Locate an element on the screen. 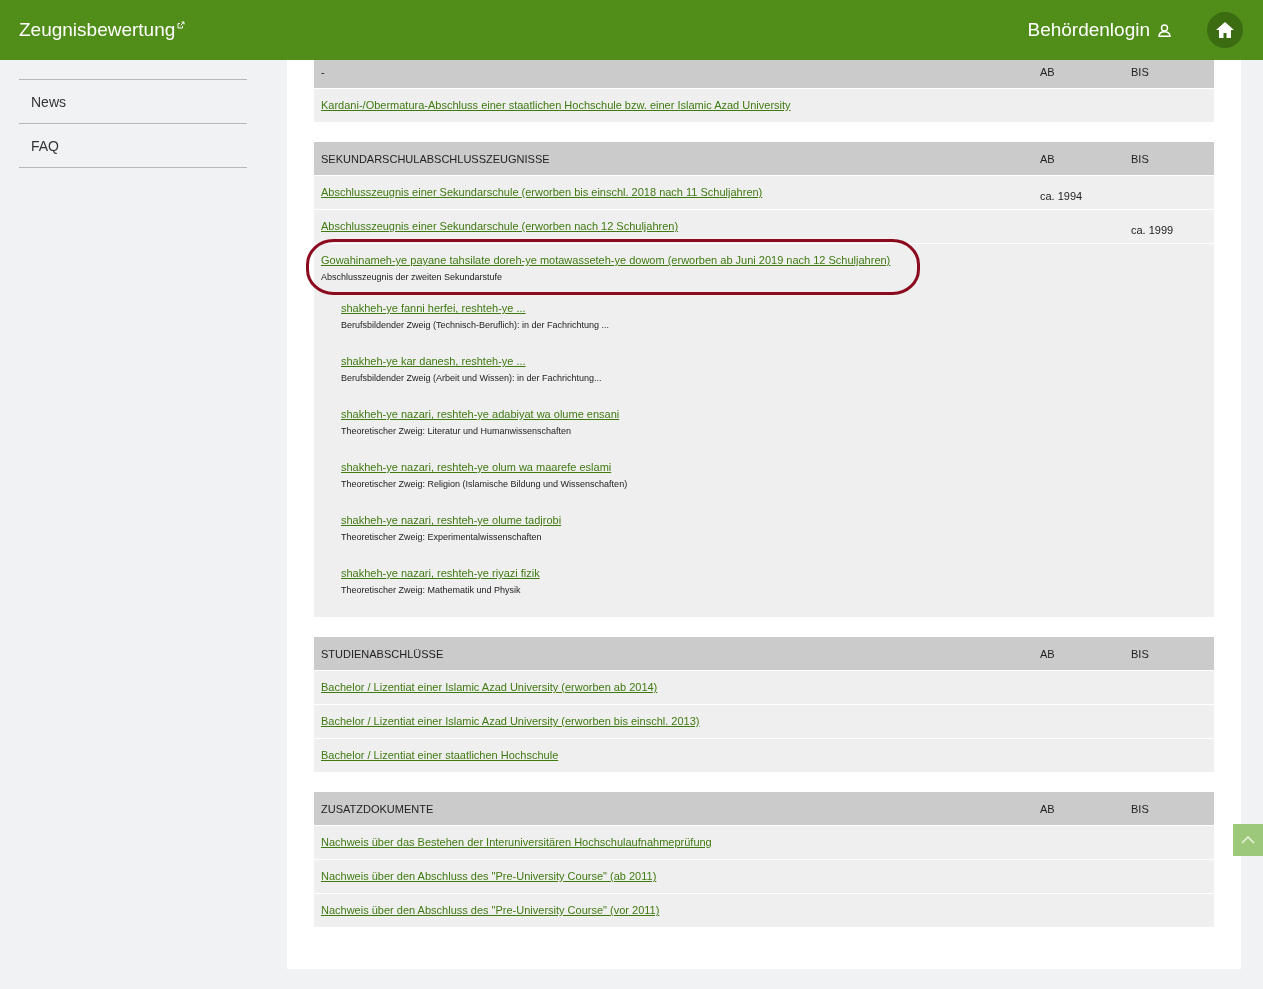 This screenshot has height=989, width=1263. document-link: Abschlusszeugnis einer Sekundarschule (erworben nach 12 Schuljahren) is located at coordinates (500, 226).